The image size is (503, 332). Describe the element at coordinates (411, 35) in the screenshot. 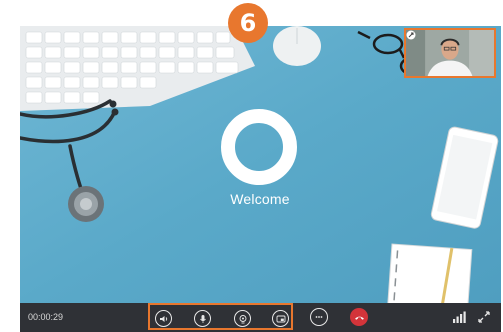

I see `expand-icon` at that location.